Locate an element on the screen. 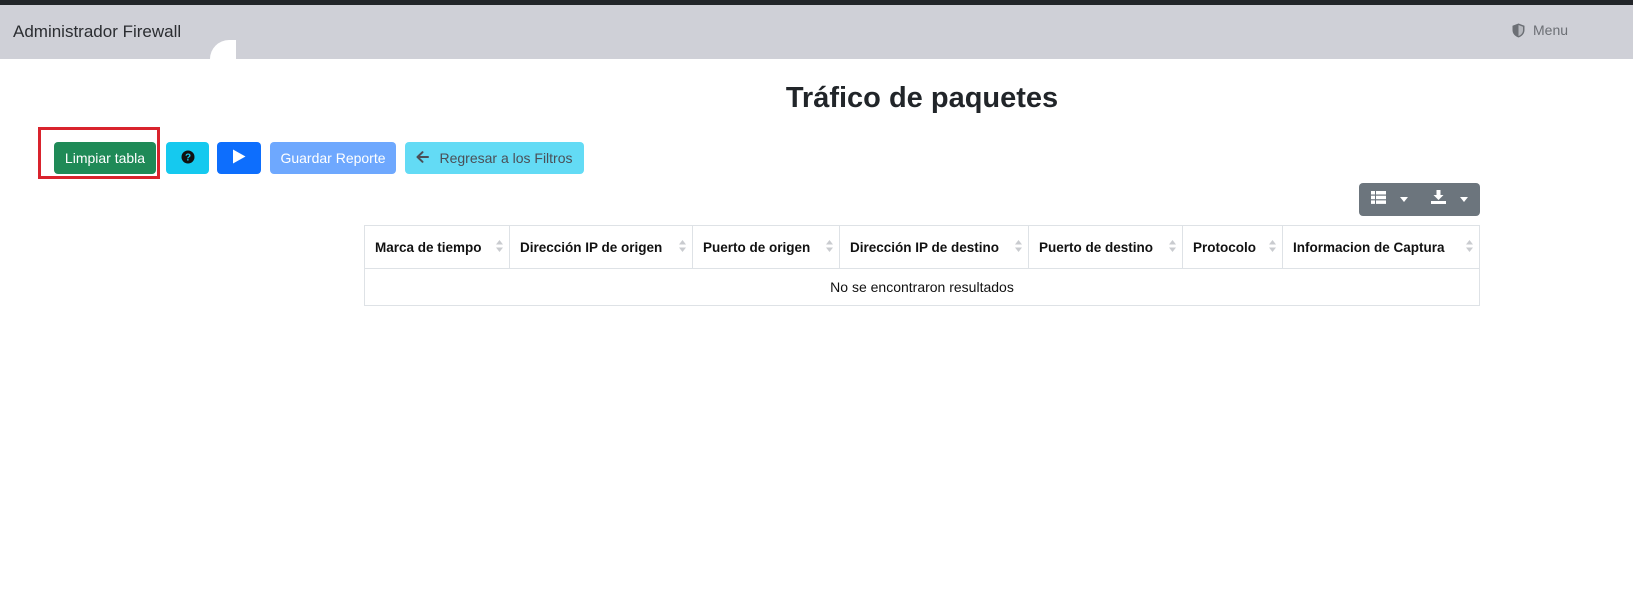  column-header-capture-info: Informacion de Captura is located at coordinates (1381, 247).